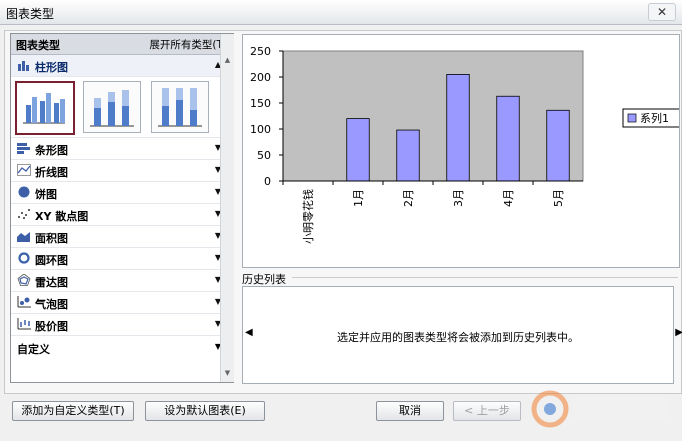  Describe the element at coordinates (678, 332) in the screenshot. I see `history-next-icon: ▶` at that location.